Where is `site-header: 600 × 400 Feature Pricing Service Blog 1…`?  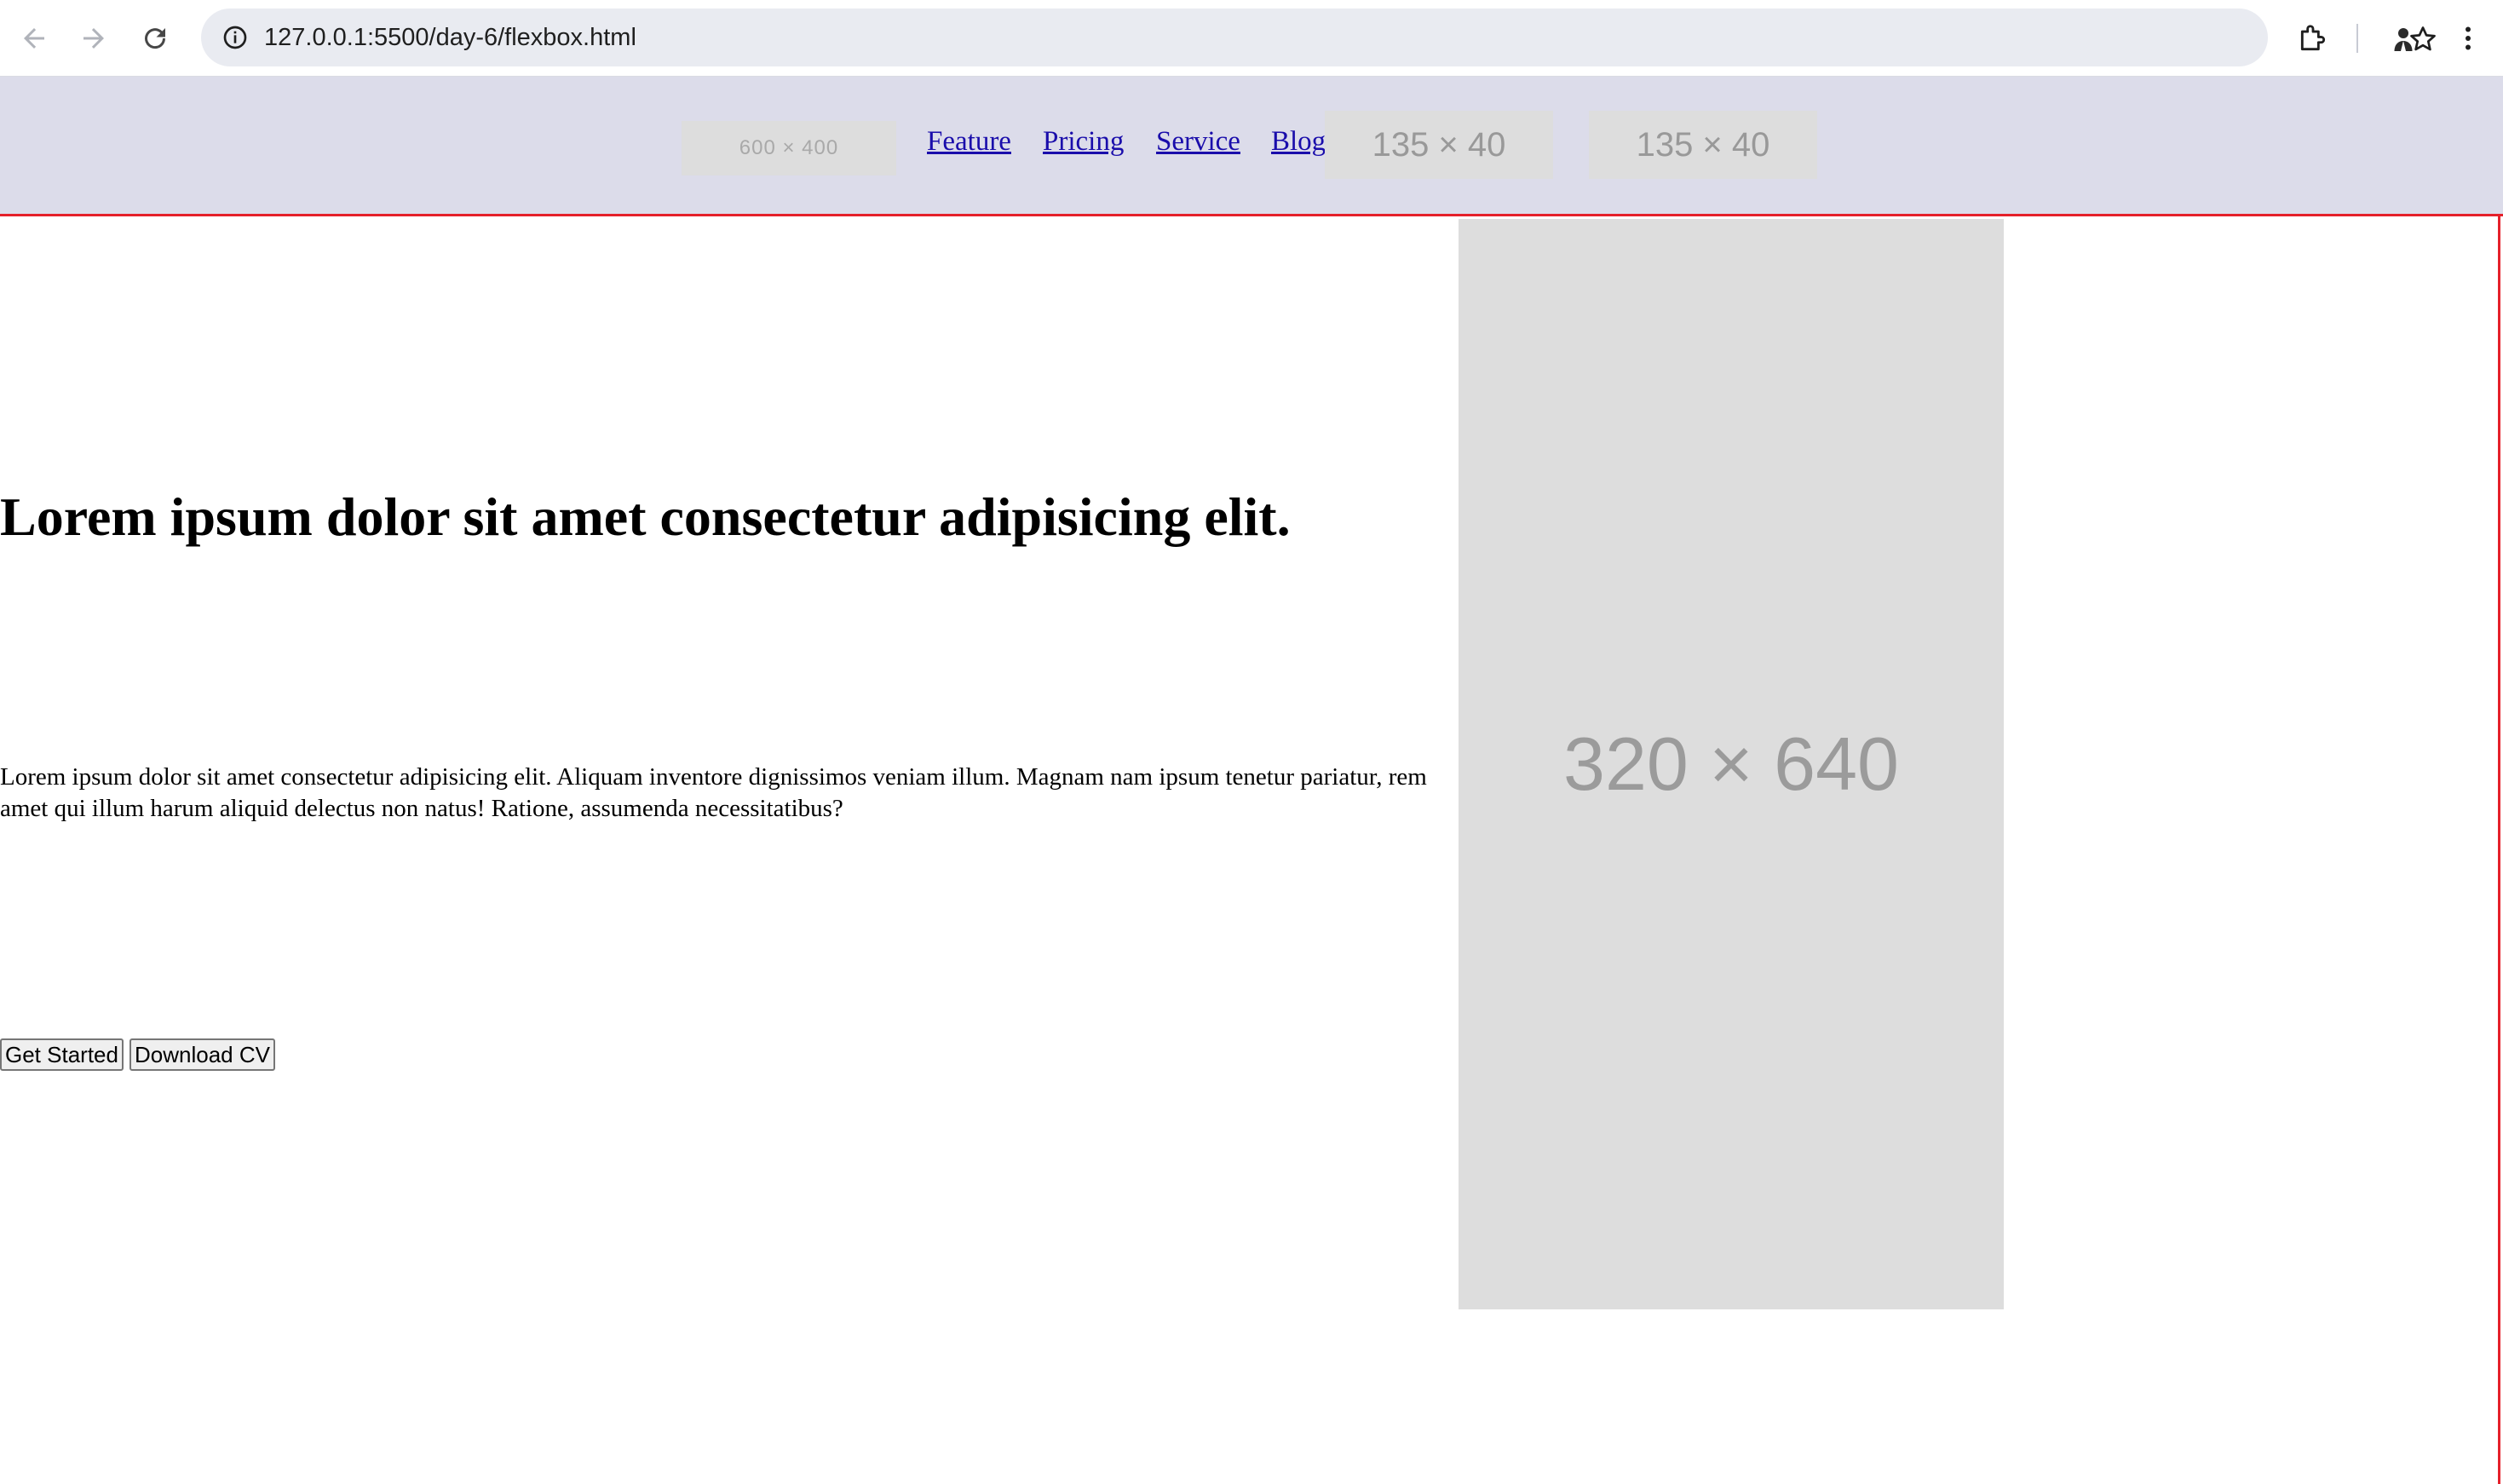 site-header: 600 × 400 Feature Pricing Service Blog 1… is located at coordinates (1251, 146).